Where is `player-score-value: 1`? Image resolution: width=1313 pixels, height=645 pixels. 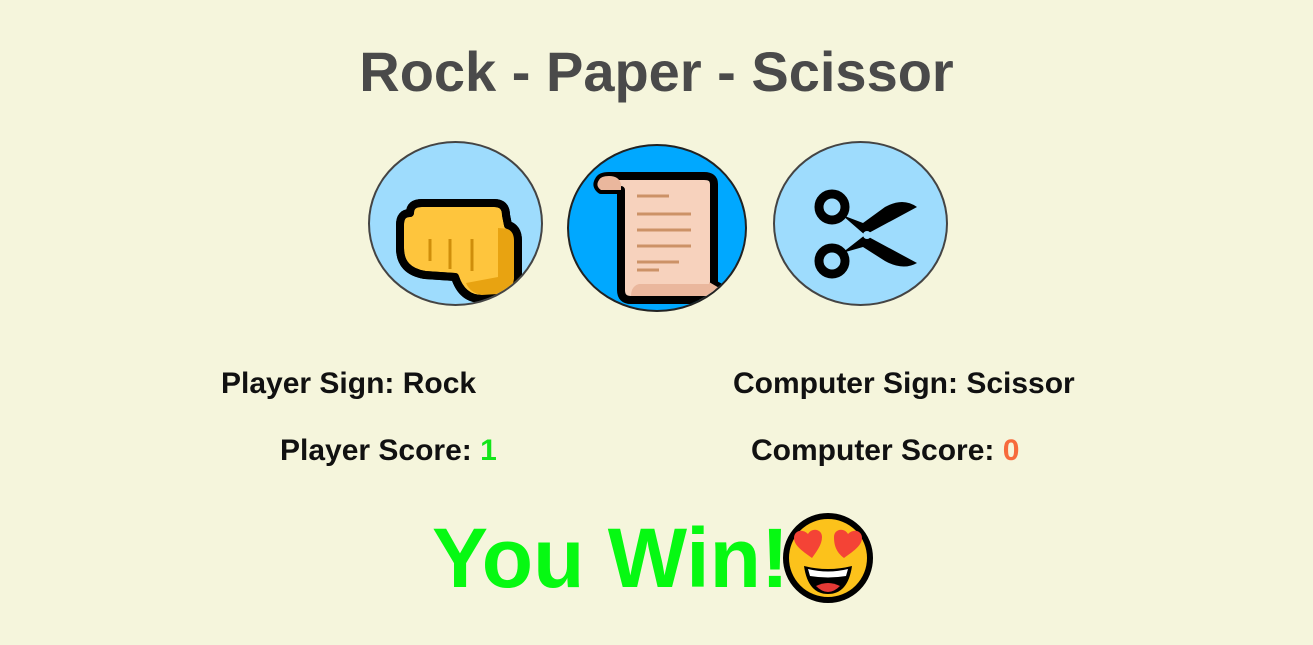 player-score-value: 1 is located at coordinates (488, 450).